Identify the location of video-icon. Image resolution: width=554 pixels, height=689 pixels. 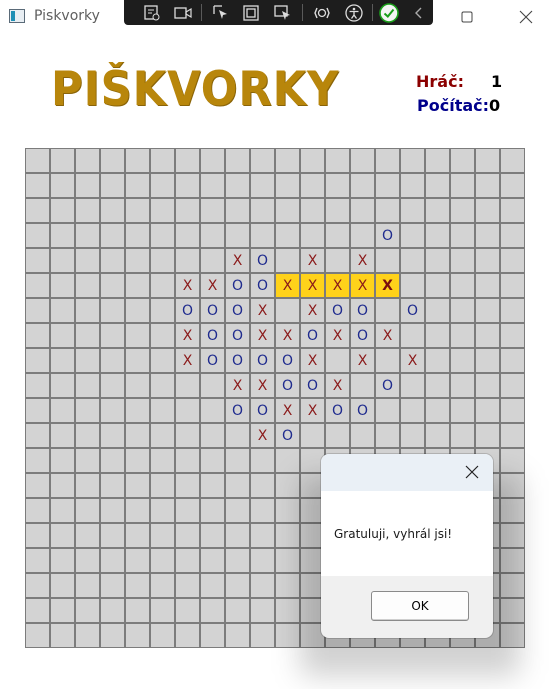
(183, 12).